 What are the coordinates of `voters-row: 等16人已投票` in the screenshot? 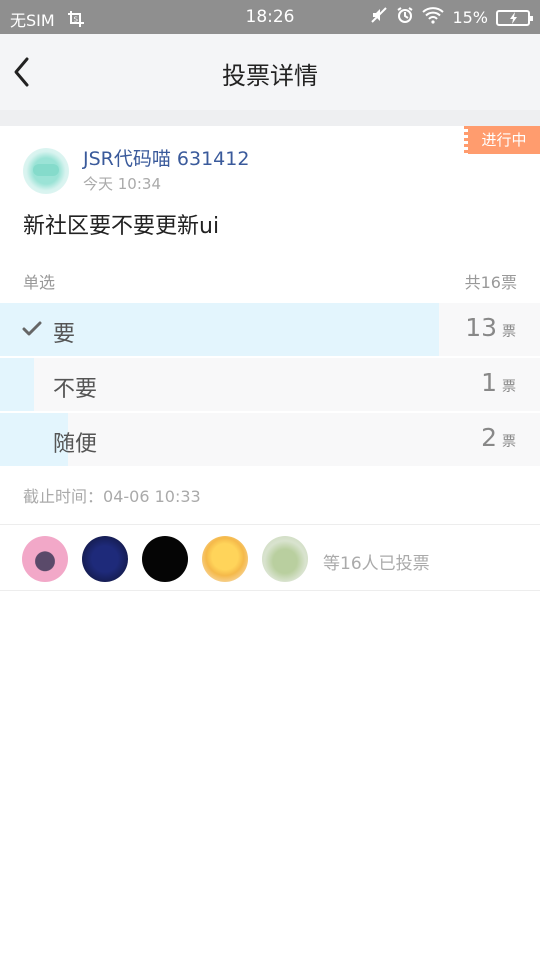 It's located at (270, 558).